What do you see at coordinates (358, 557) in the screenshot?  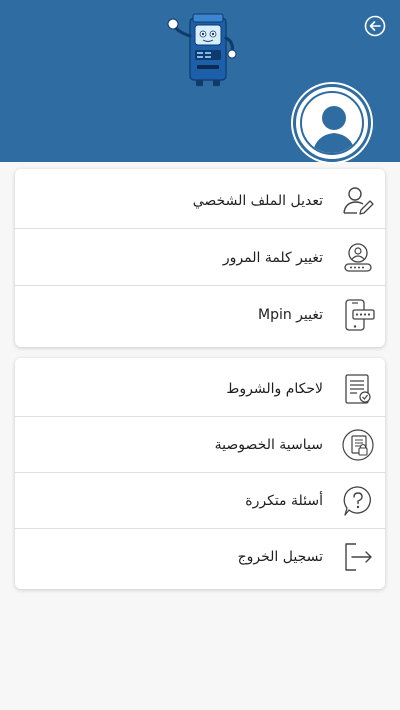 I see `logout-icon` at bounding box center [358, 557].